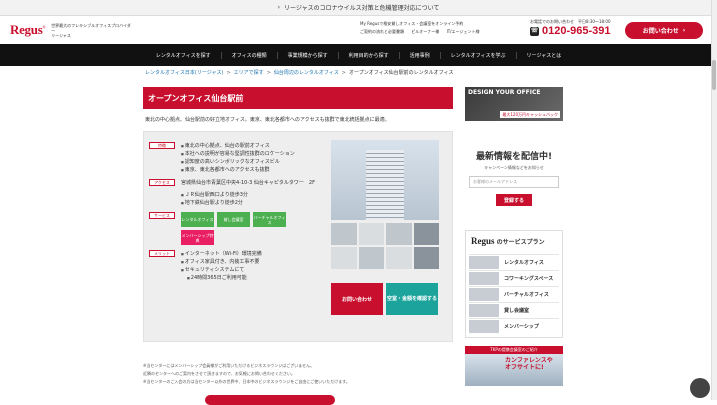 The width and height of the screenshot is (717, 405). What do you see at coordinates (544, 55) in the screenshot?
I see `nav-about: リージャスとは` at bounding box center [544, 55].